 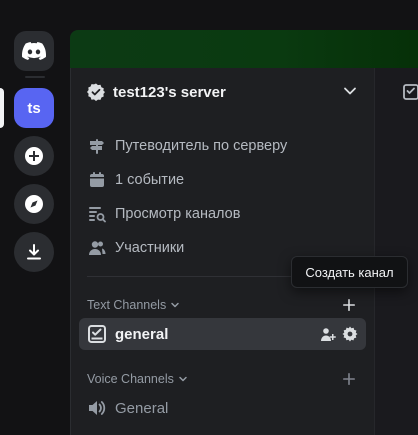 What do you see at coordinates (97, 146) in the screenshot?
I see `signpost-icon` at bounding box center [97, 146].